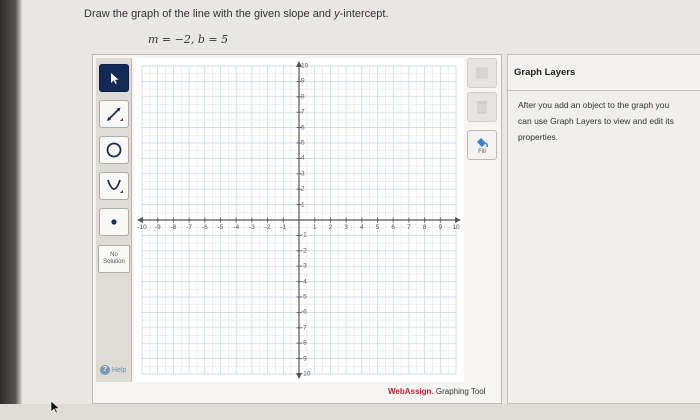 The height and width of the screenshot is (420, 700). Describe the element at coordinates (220, 227) in the screenshot. I see `x-tick-label: -5` at that location.